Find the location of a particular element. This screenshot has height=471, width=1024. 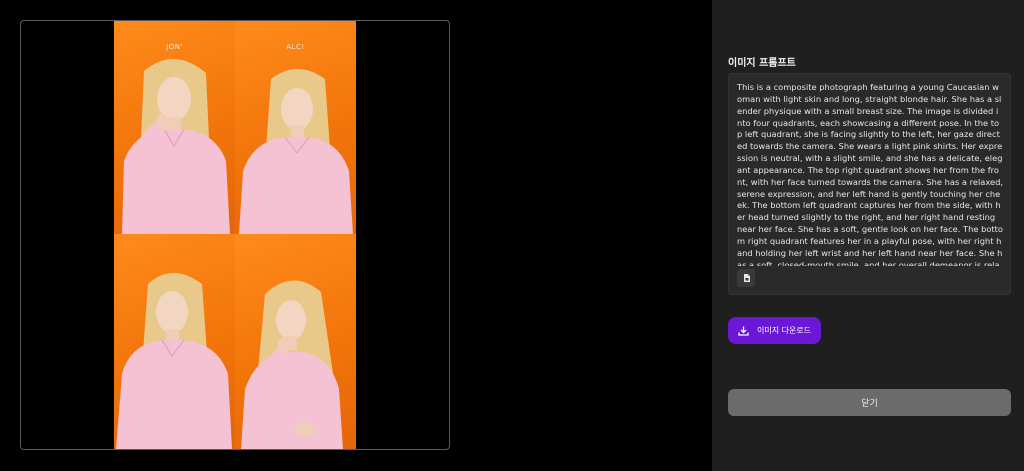

download-icon is located at coordinates (743, 331).